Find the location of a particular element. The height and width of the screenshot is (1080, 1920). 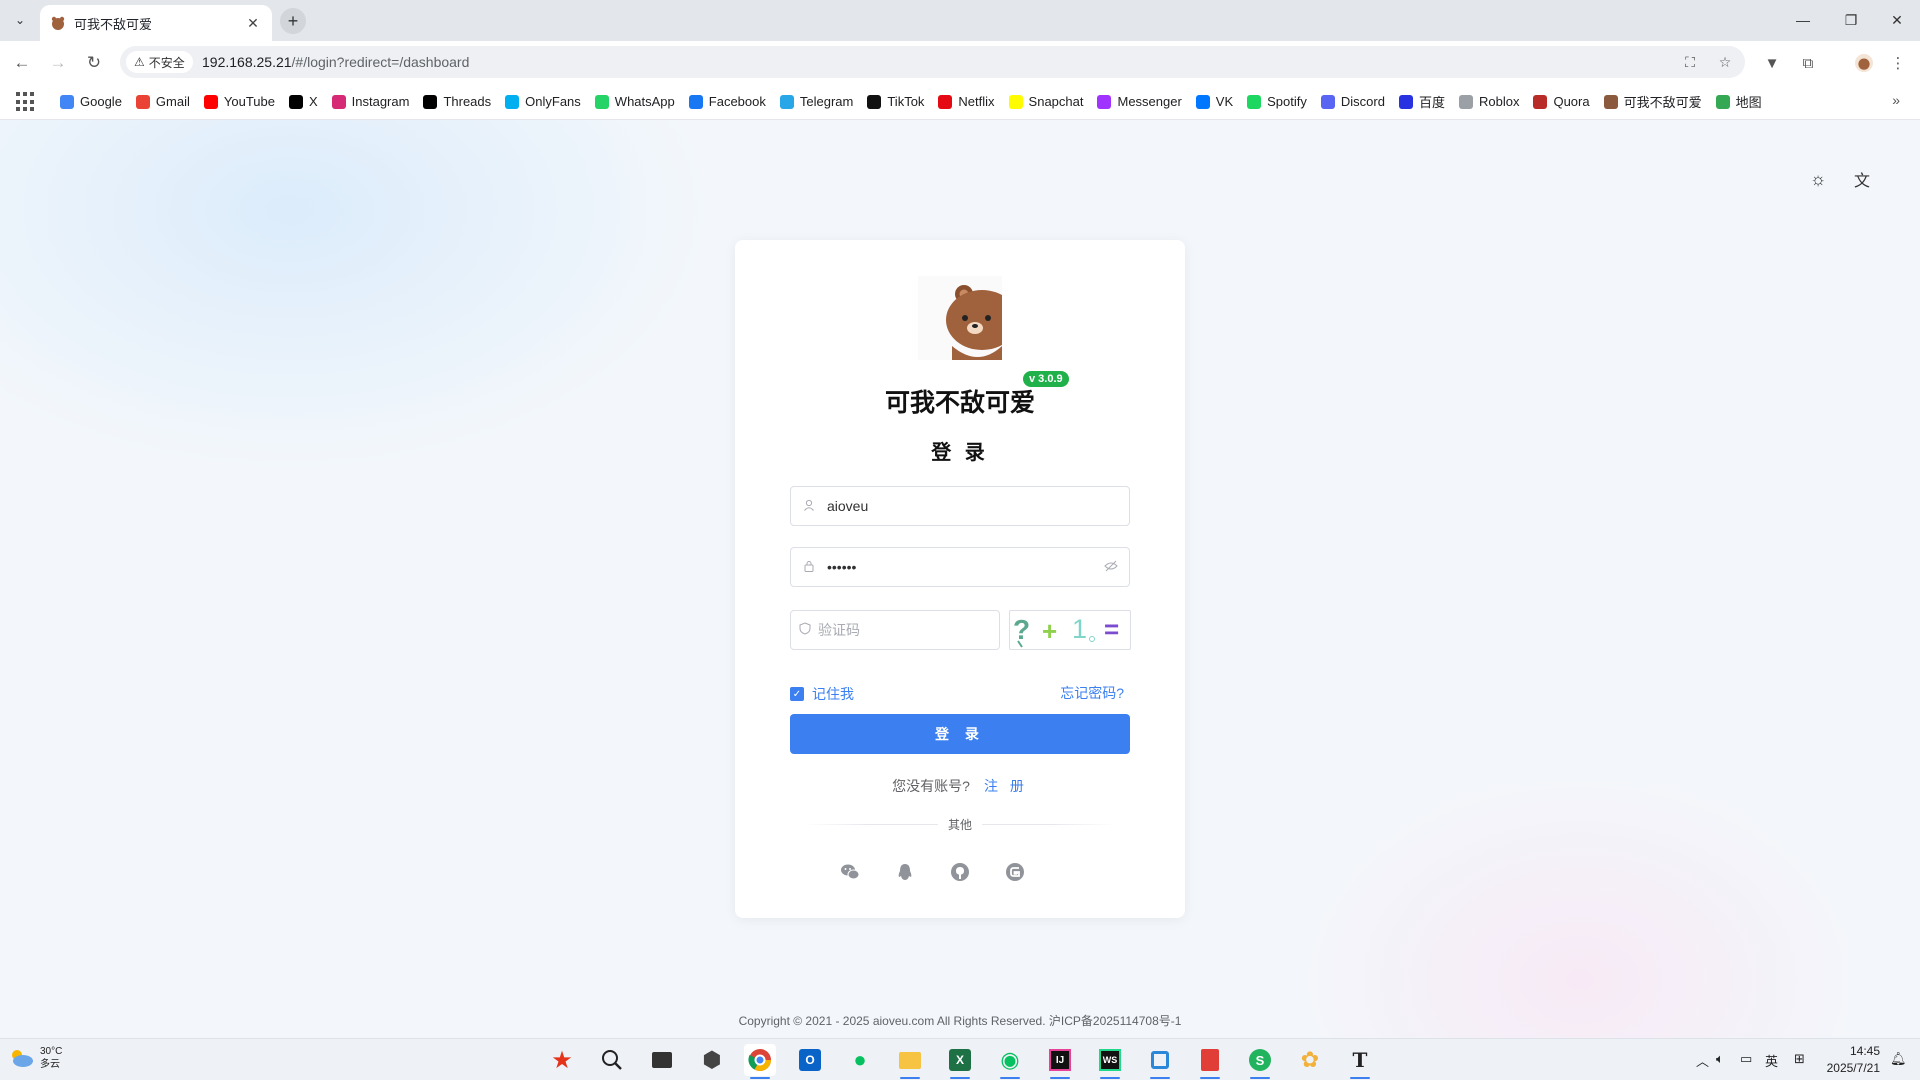

remember-me-checkbox: ✓ 记住我 is located at coordinates (822, 694).